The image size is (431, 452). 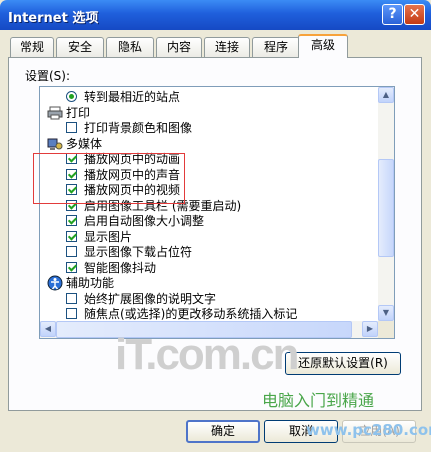 What do you see at coordinates (90, 283) in the screenshot?
I see `option-label: 辅助功能` at bounding box center [90, 283].